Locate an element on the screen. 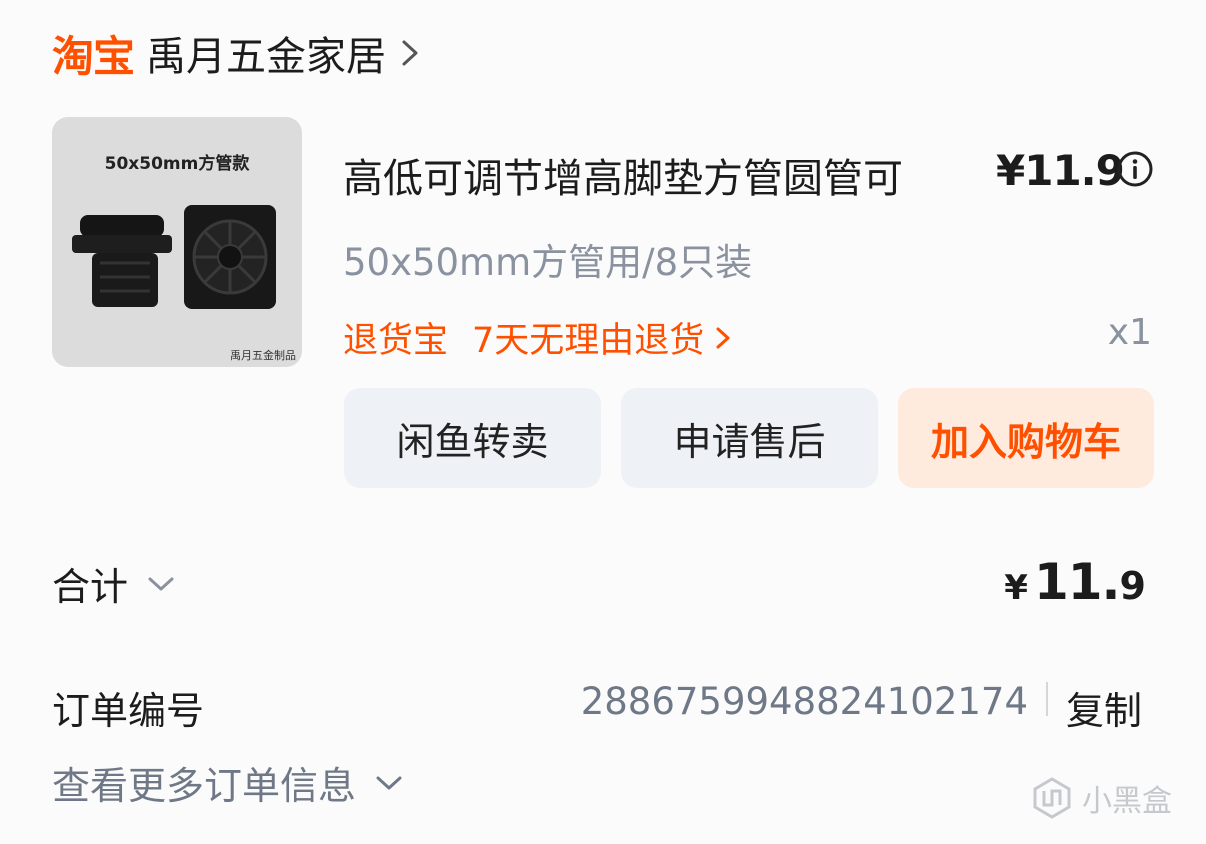 The width and height of the screenshot is (1206, 844). shop-header: 淘宝 禹月五金家居 is located at coordinates (237, 53).